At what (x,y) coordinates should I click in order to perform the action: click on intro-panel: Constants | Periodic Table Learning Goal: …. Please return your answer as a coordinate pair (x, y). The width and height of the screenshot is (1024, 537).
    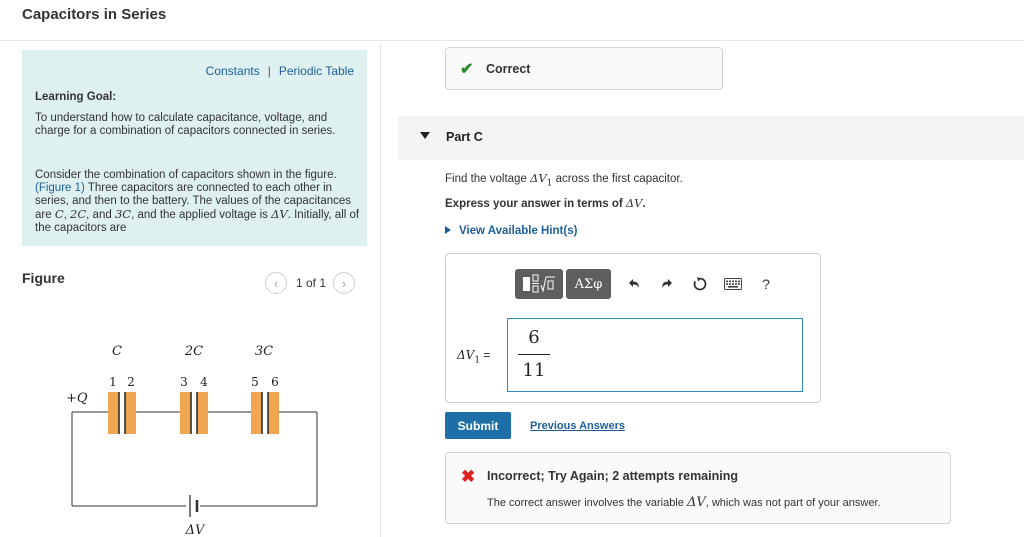
    Looking at the image, I should click on (194, 148).